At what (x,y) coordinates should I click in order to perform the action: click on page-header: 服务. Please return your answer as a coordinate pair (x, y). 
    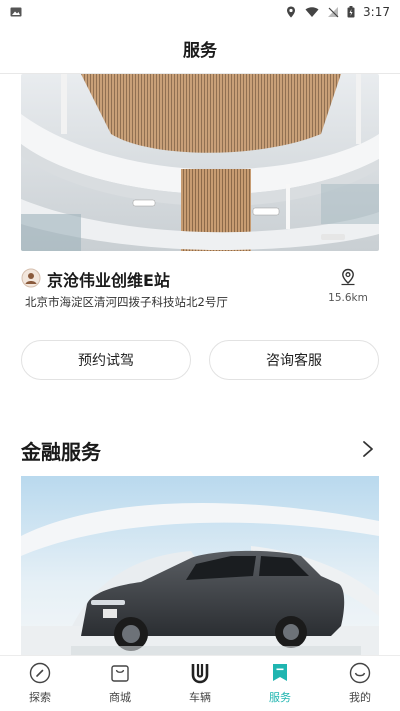
    Looking at the image, I should click on (200, 49).